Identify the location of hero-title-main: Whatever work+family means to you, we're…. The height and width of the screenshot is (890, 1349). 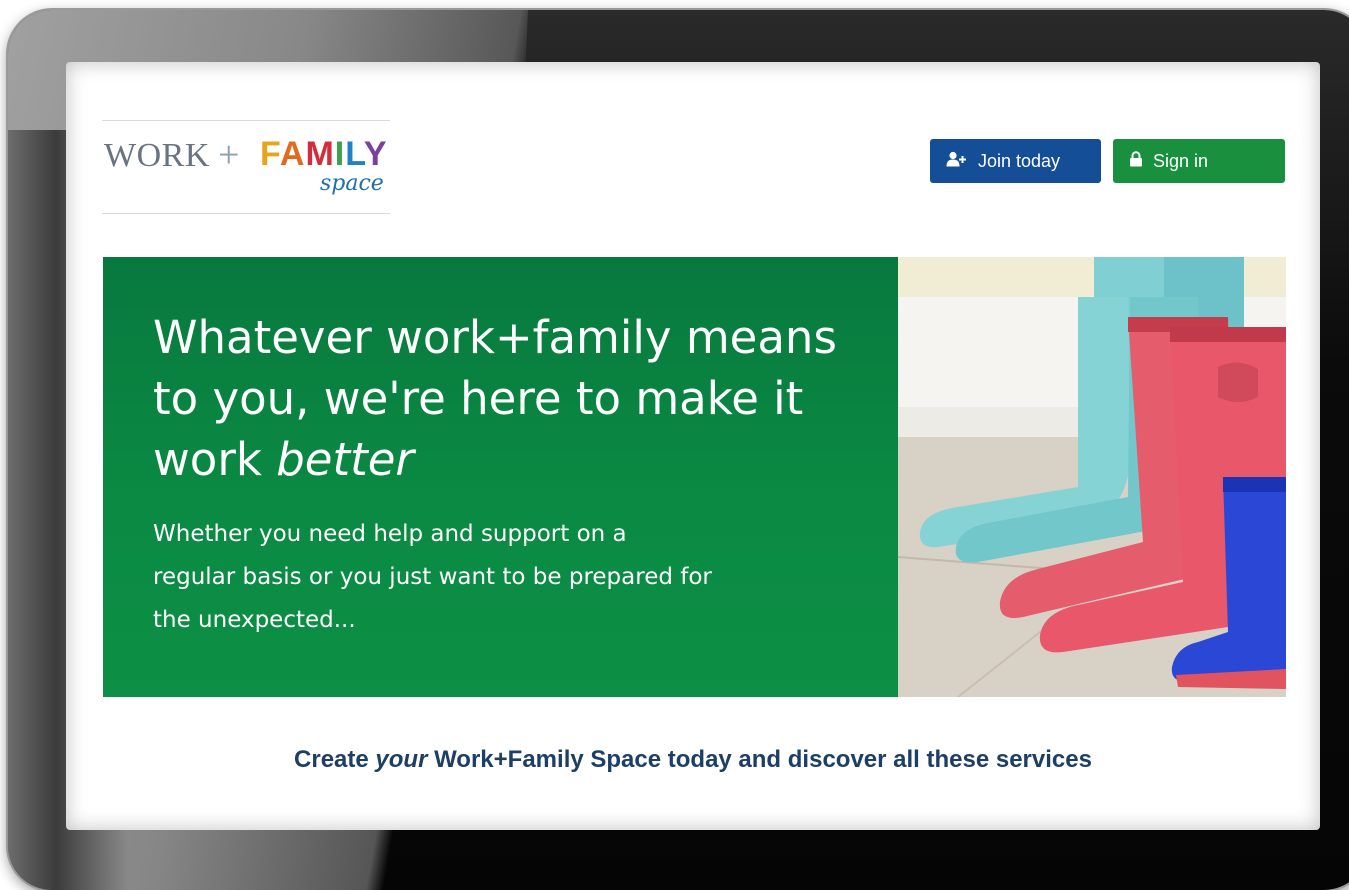
(495, 398).